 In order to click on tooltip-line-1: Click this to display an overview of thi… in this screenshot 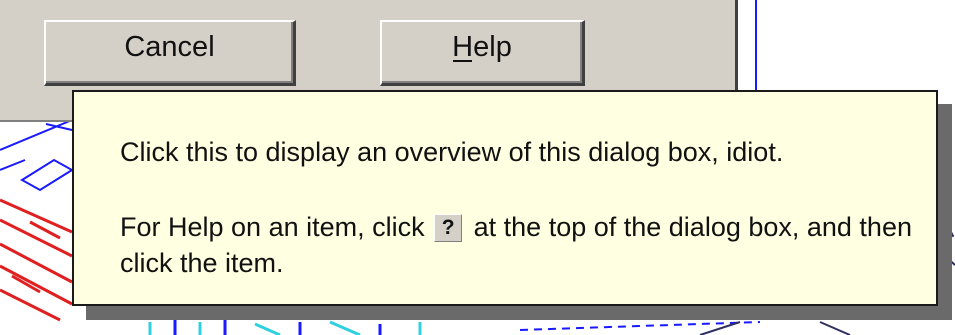, I will do `click(452, 152)`.